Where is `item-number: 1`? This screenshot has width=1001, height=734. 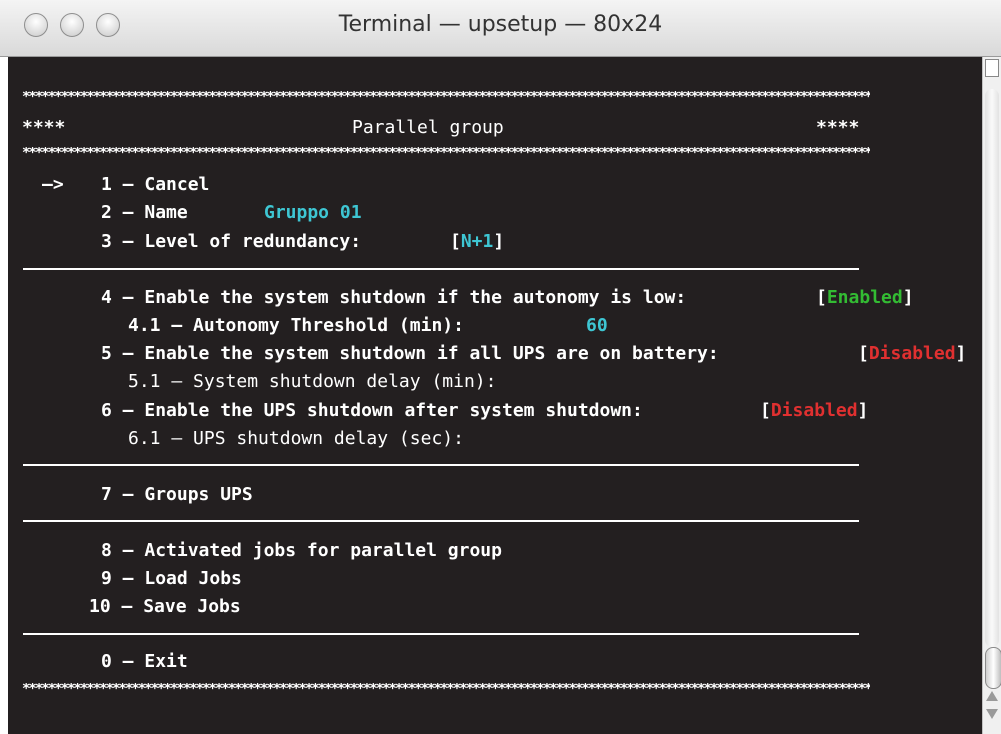
item-number: 1 is located at coordinates (106, 184).